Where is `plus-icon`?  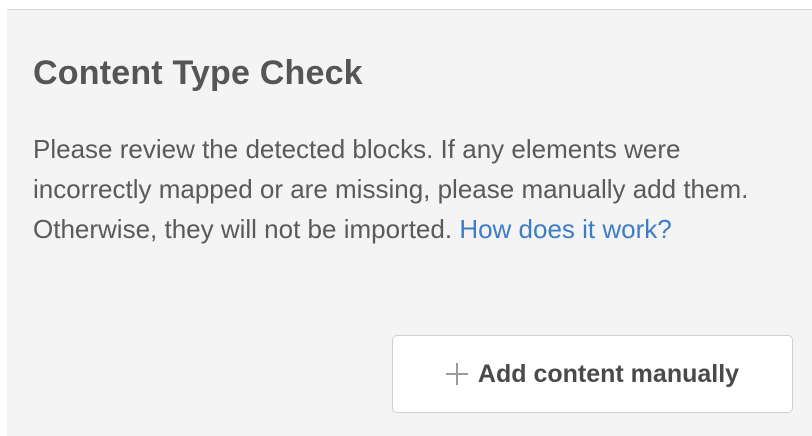 plus-icon is located at coordinates (456, 374).